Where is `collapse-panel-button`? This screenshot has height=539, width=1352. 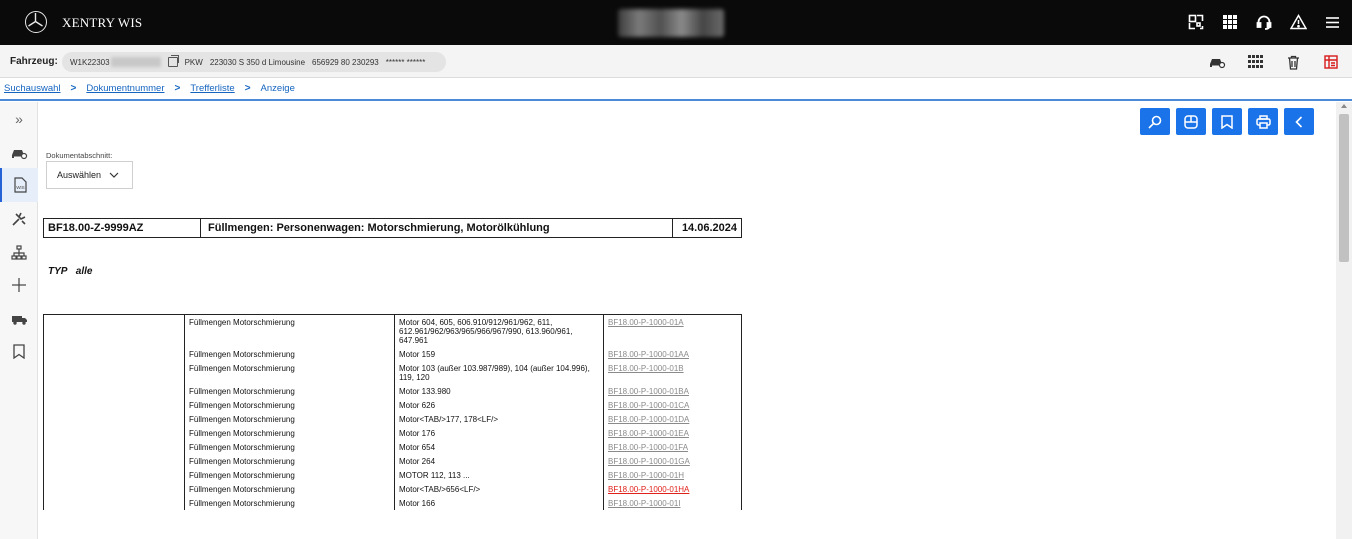
collapse-panel-button is located at coordinates (1299, 121).